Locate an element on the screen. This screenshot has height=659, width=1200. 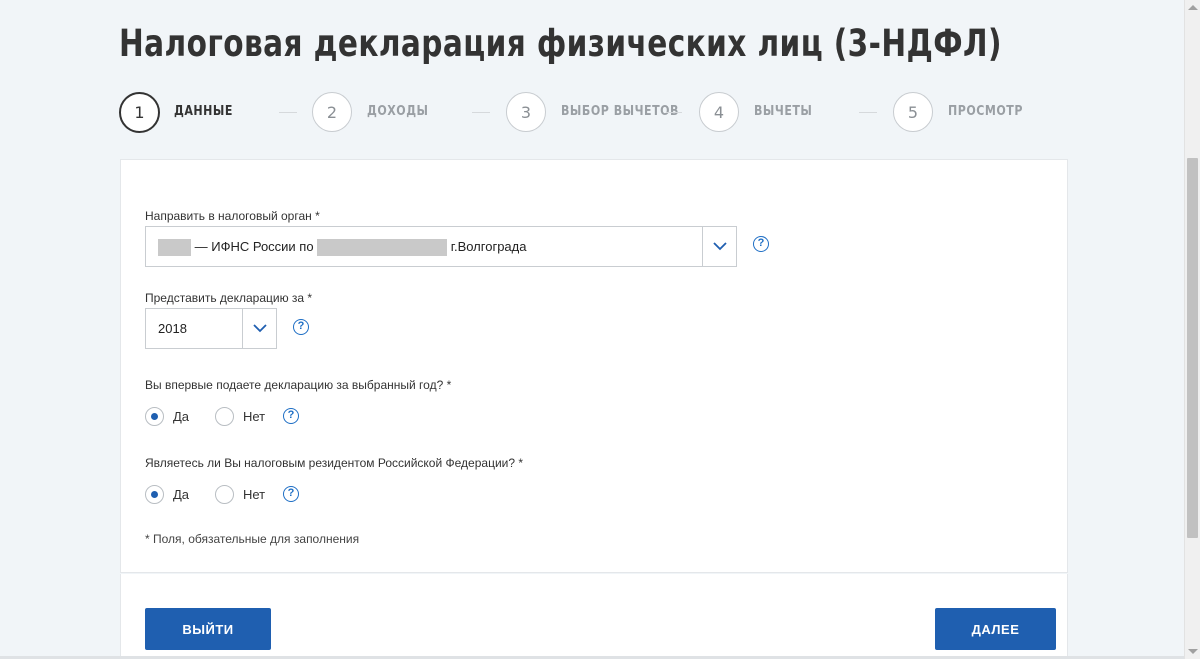
vertical-scrollbar is located at coordinates (1192, 329).